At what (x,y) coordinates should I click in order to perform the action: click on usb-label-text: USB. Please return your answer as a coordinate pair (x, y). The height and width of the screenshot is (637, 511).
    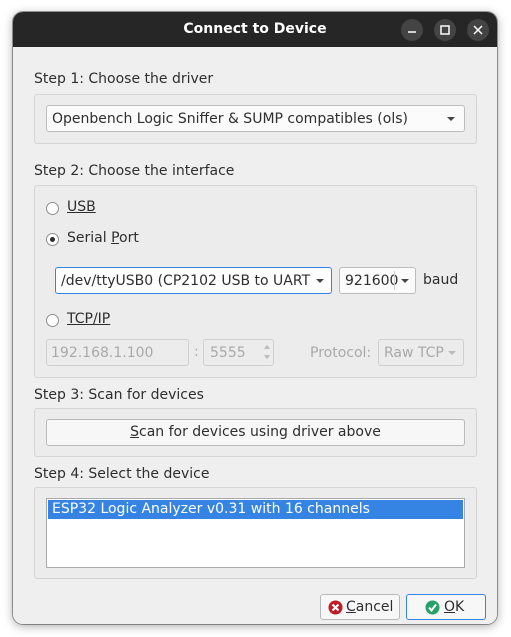
    Looking at the image, I should click on (81, 207).